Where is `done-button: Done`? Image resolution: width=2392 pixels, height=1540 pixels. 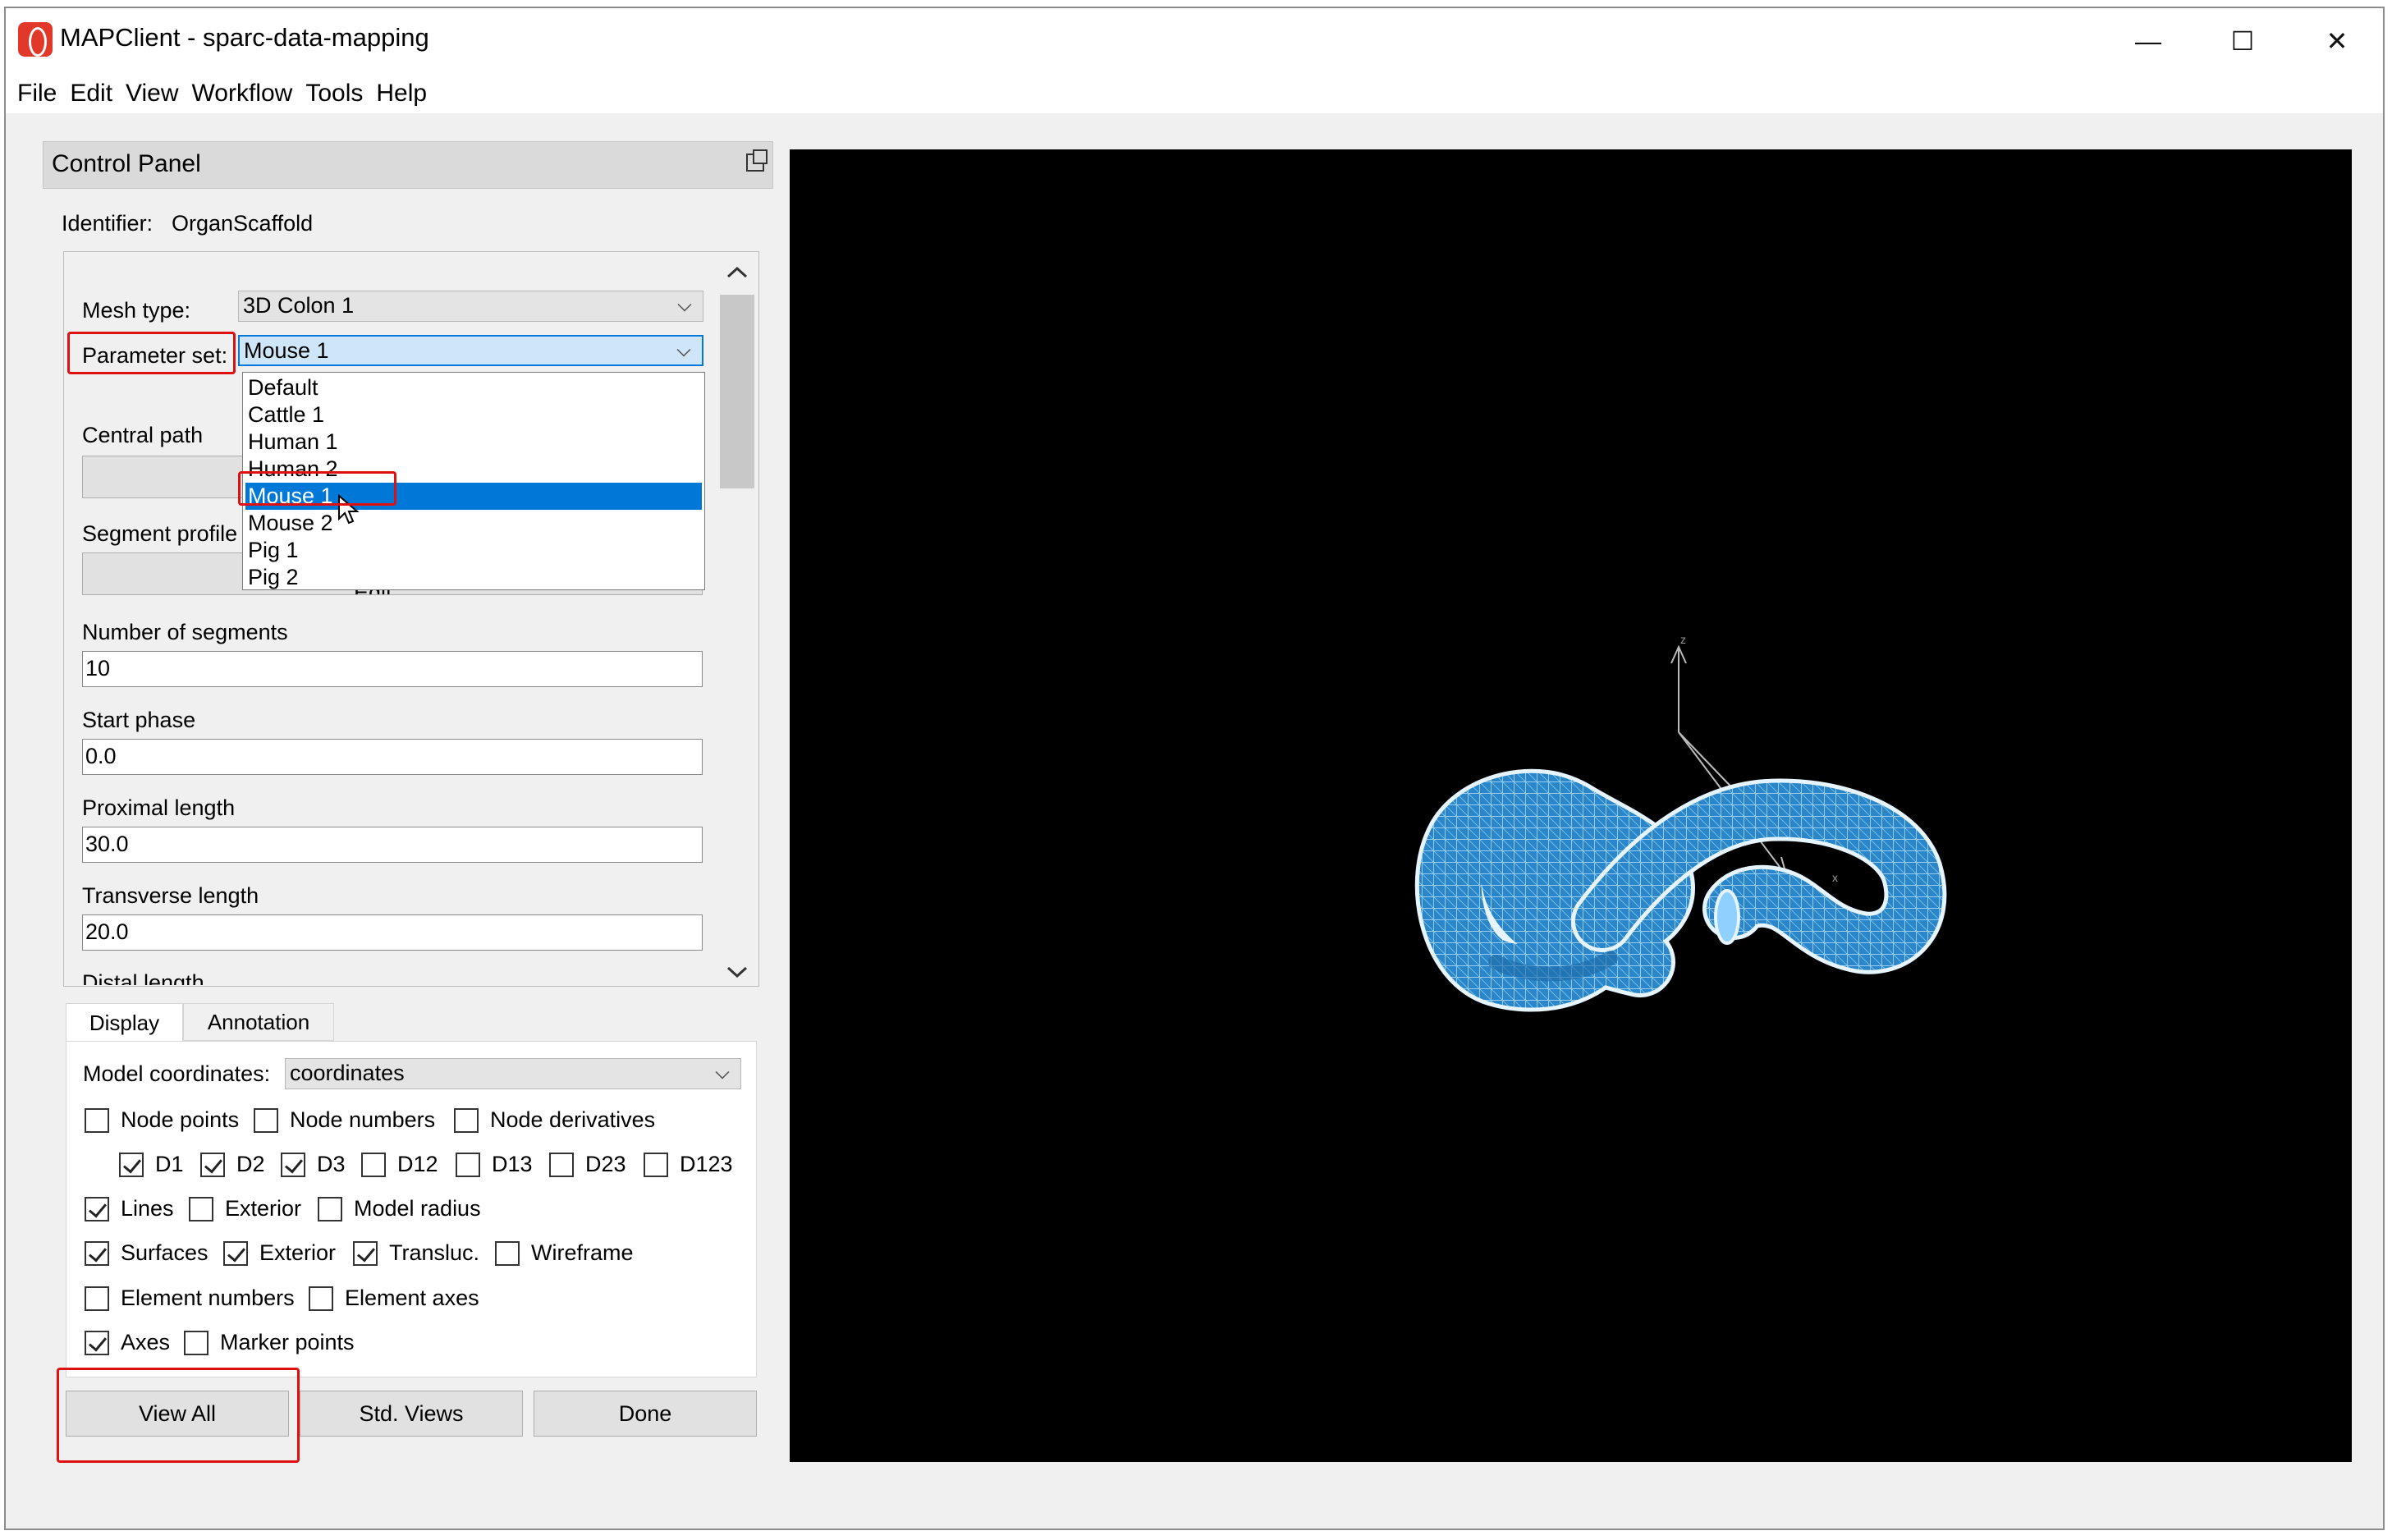
done-button: Done is located at coordinates (645, 1414).